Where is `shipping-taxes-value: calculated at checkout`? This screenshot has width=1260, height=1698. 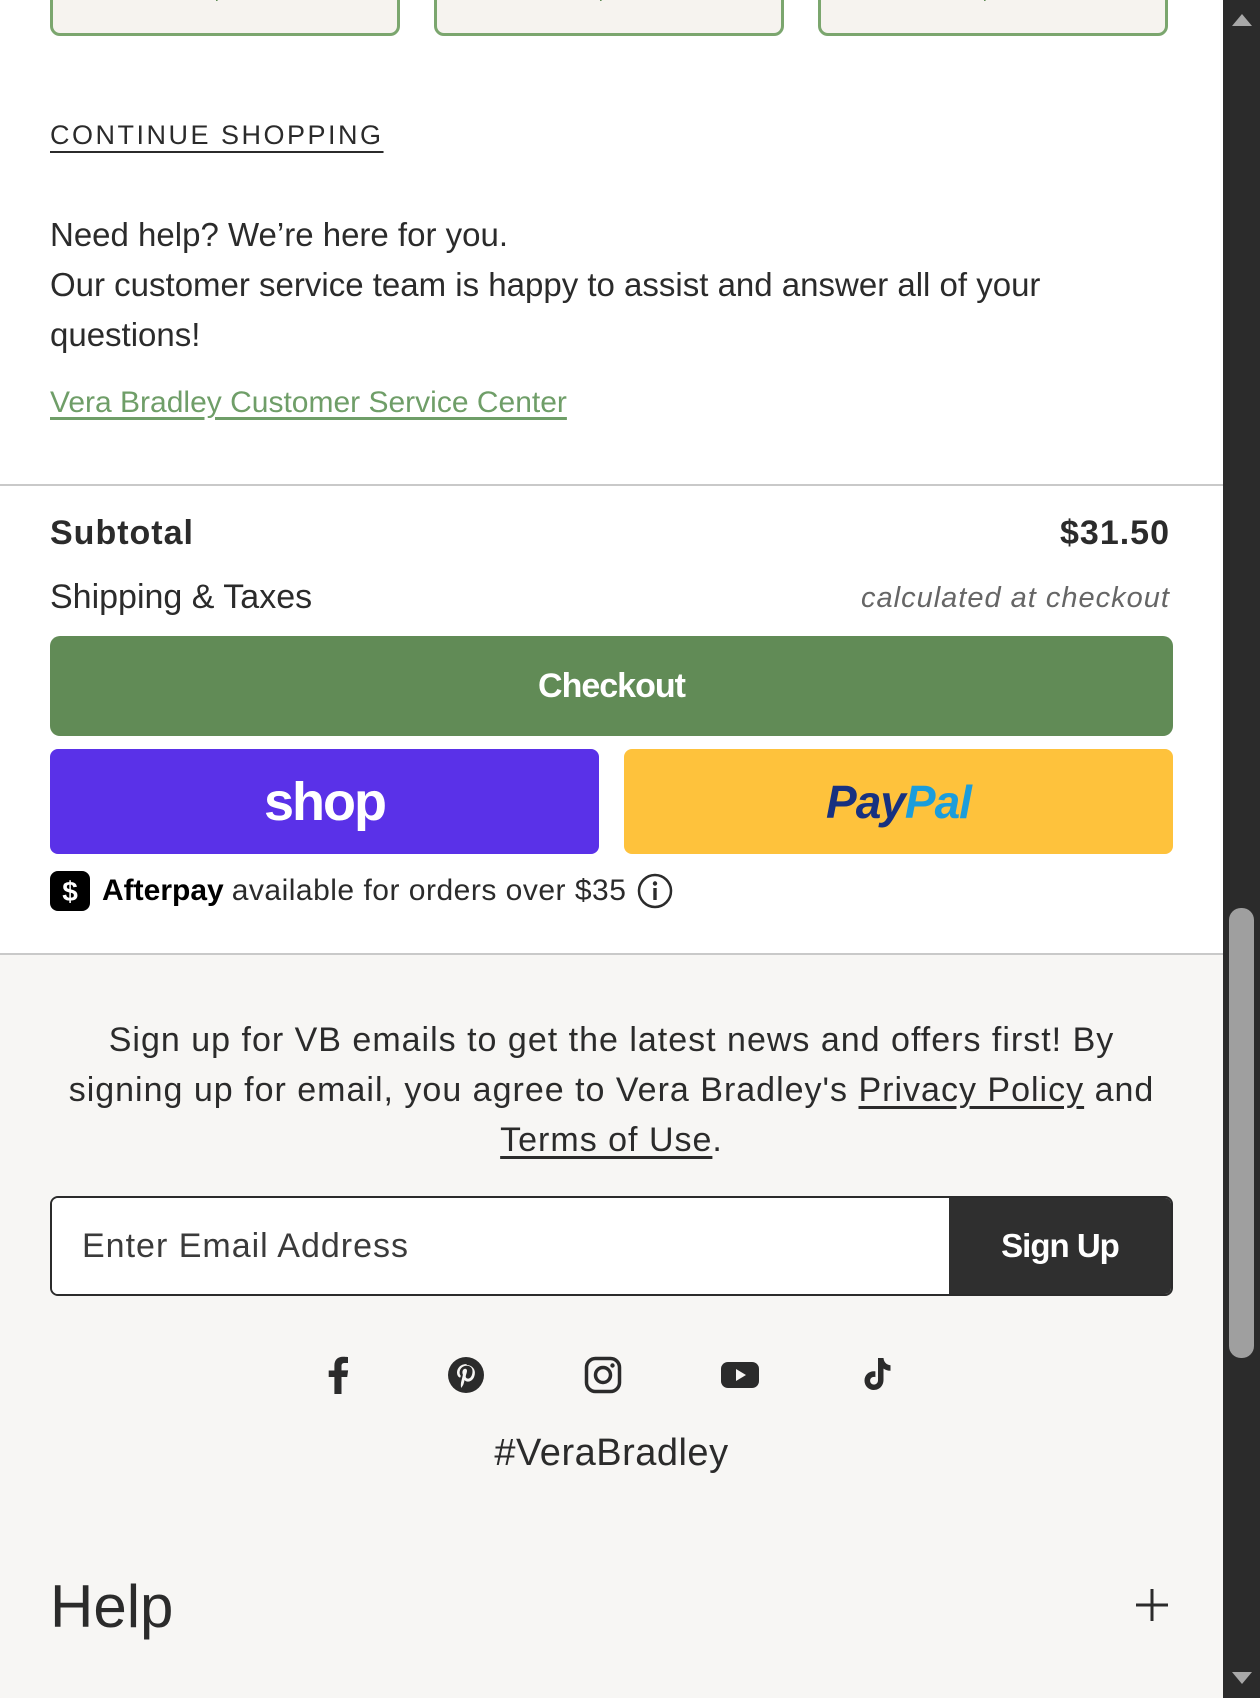 shipping-taxes-value: calculated at checkout is located at coordinates (1015, 598).